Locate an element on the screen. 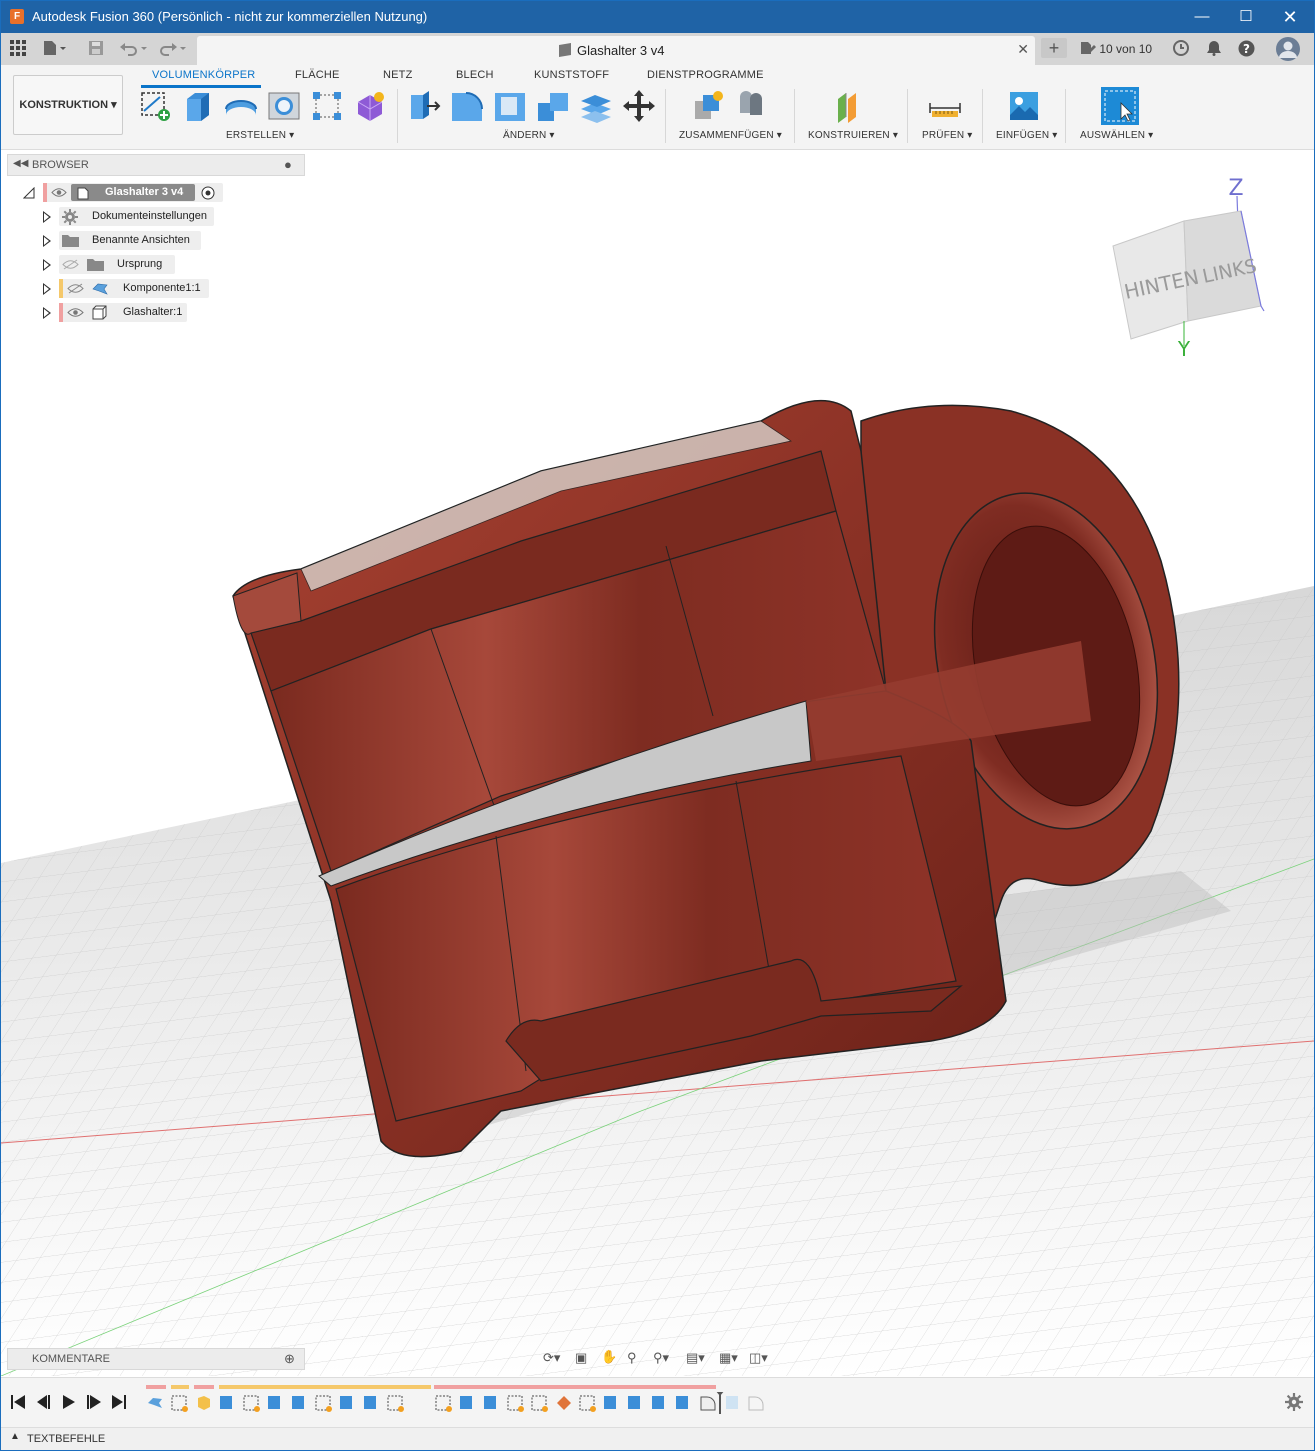  create-sketch-icon is located at coordinates (155, 106).